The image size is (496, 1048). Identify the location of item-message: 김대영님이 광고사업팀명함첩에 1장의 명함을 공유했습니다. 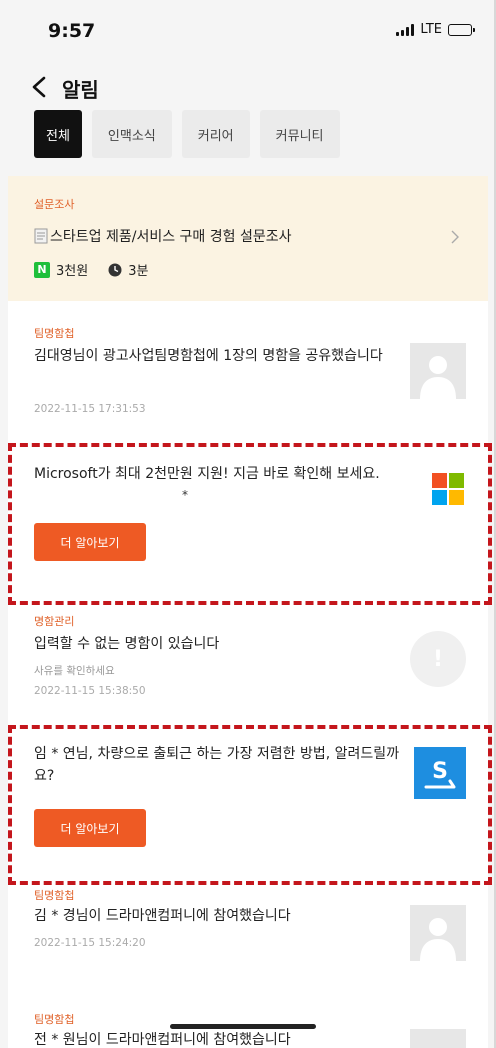
(208, 356).